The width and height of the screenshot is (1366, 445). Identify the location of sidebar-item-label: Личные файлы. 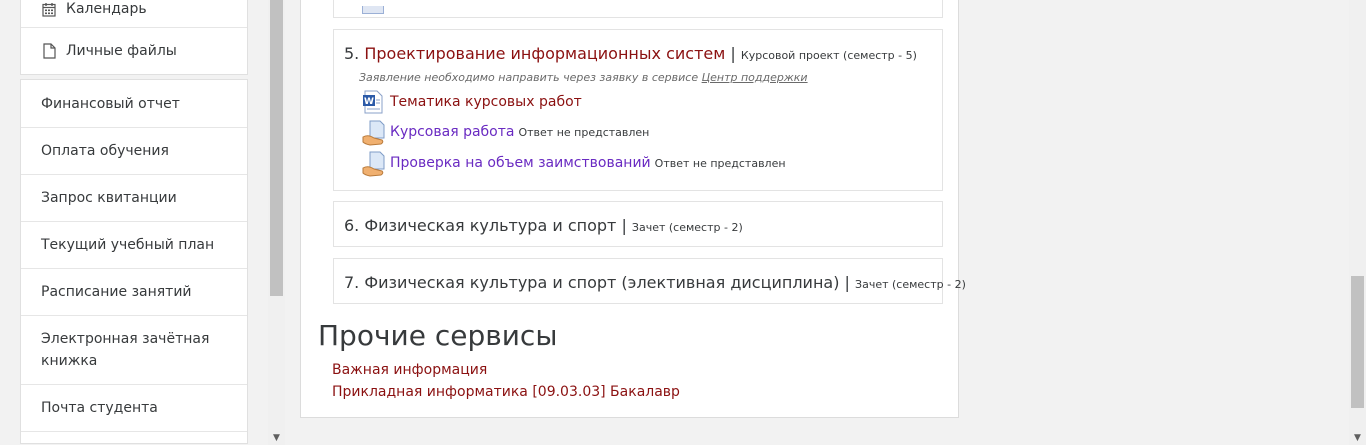
(121, 51).